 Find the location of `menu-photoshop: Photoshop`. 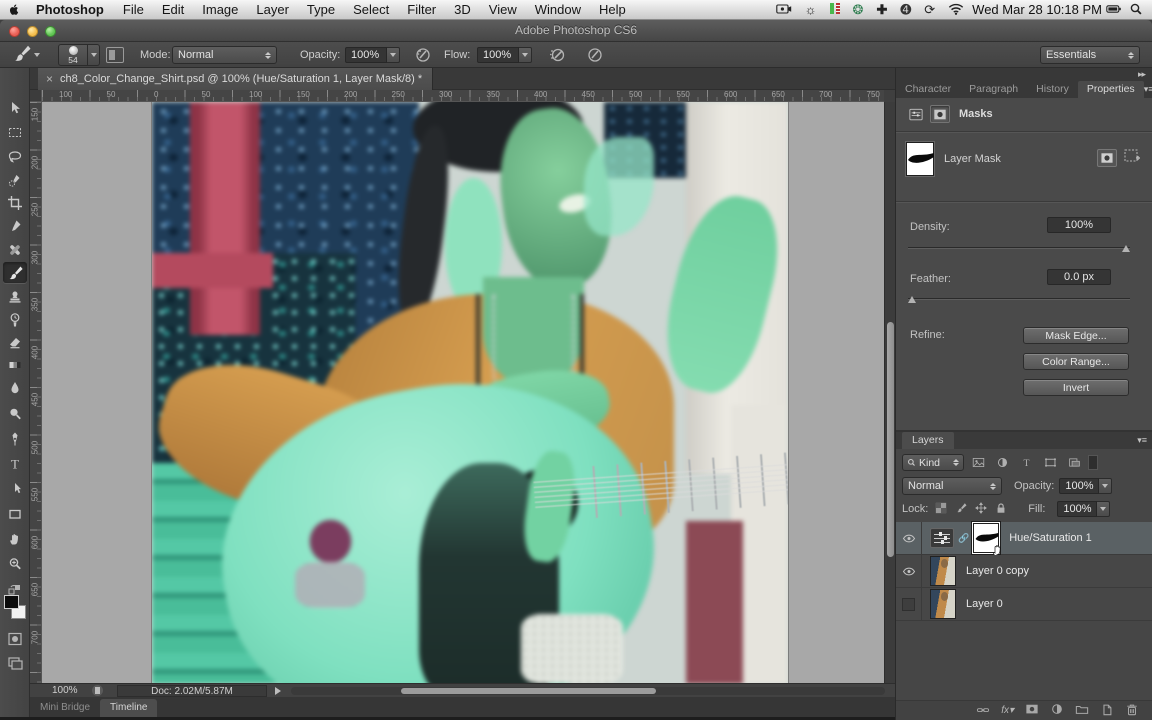

menu-photoshop: Photoshop is located at coordinates (70, 9).